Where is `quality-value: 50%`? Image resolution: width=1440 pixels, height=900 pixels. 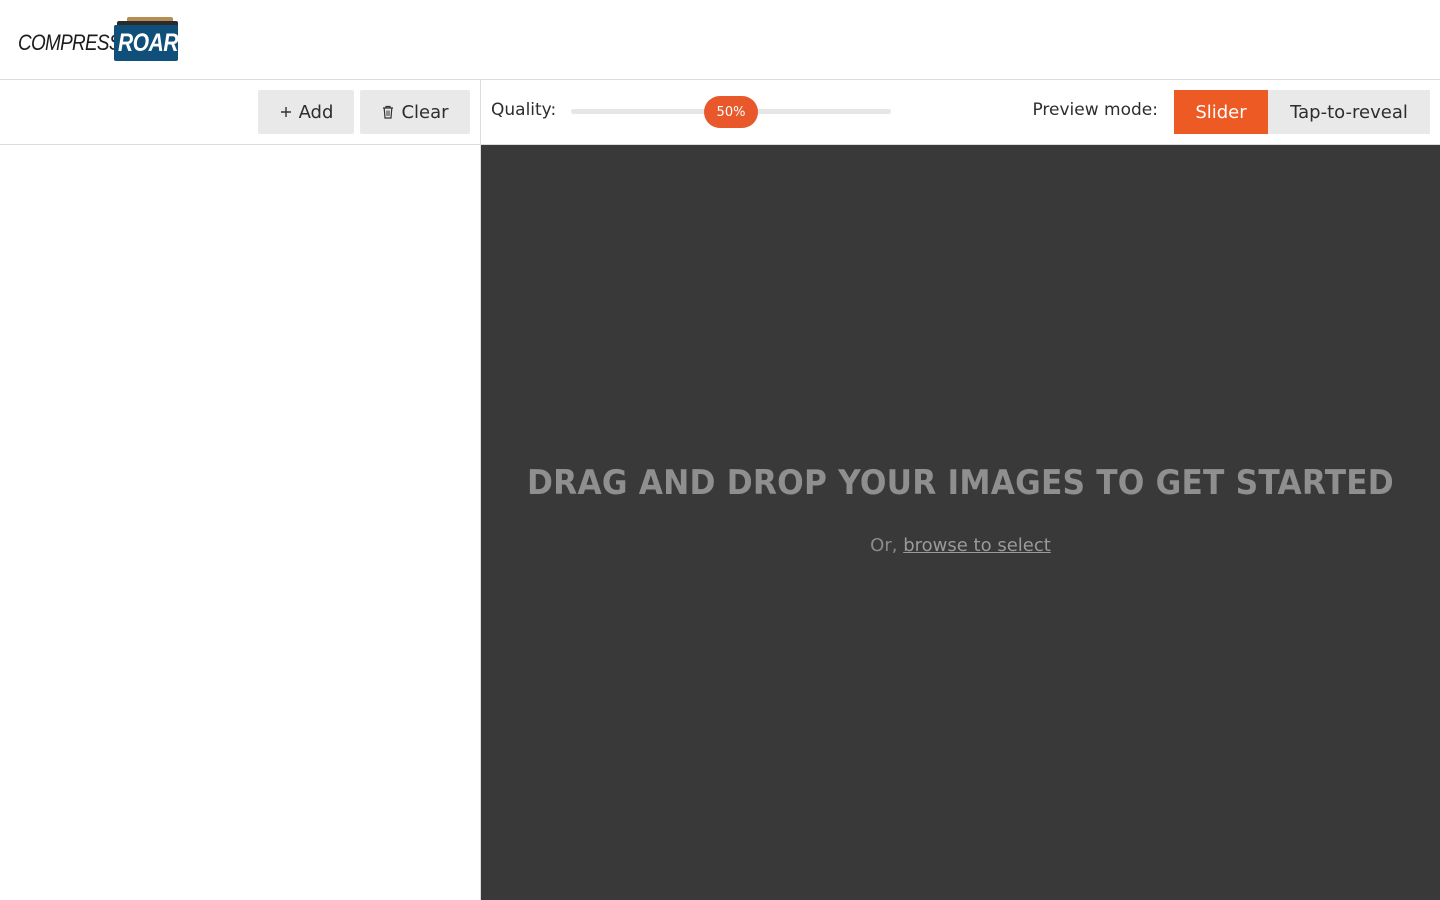
quality-value: 50% is located at coordinates (731, 112).